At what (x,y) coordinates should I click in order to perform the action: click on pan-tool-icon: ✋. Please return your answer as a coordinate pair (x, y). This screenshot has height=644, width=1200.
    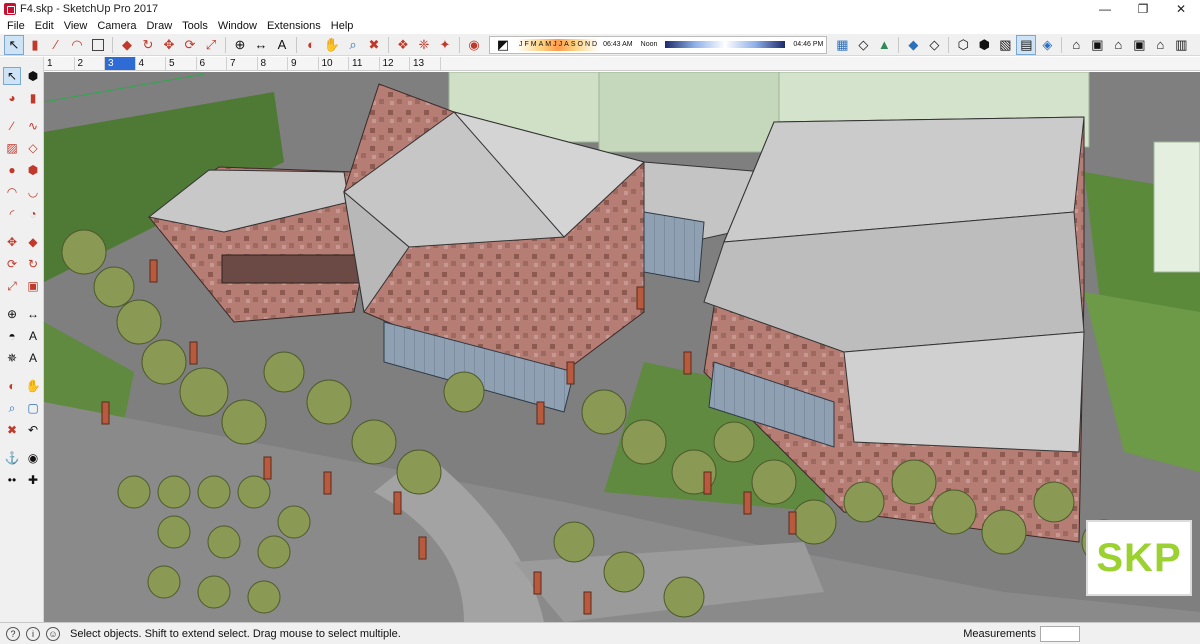
    Looking at the image, I should click on (332, 45).